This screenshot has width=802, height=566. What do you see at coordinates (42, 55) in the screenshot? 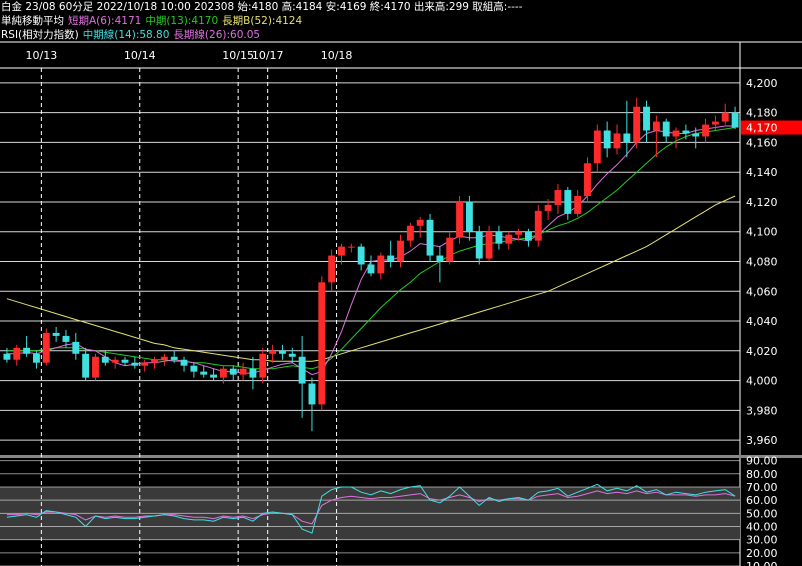
I see `date-label: 10/13` at bounding box center [42, 55].